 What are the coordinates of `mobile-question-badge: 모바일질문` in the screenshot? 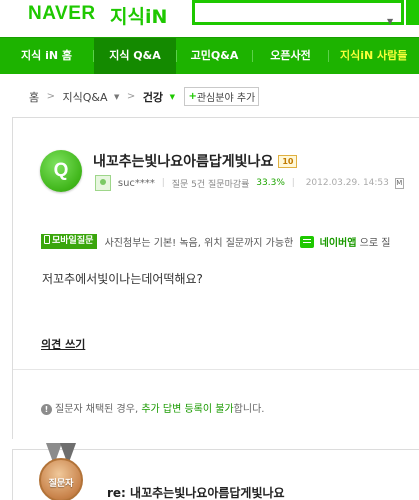 It's located at (69, 241).